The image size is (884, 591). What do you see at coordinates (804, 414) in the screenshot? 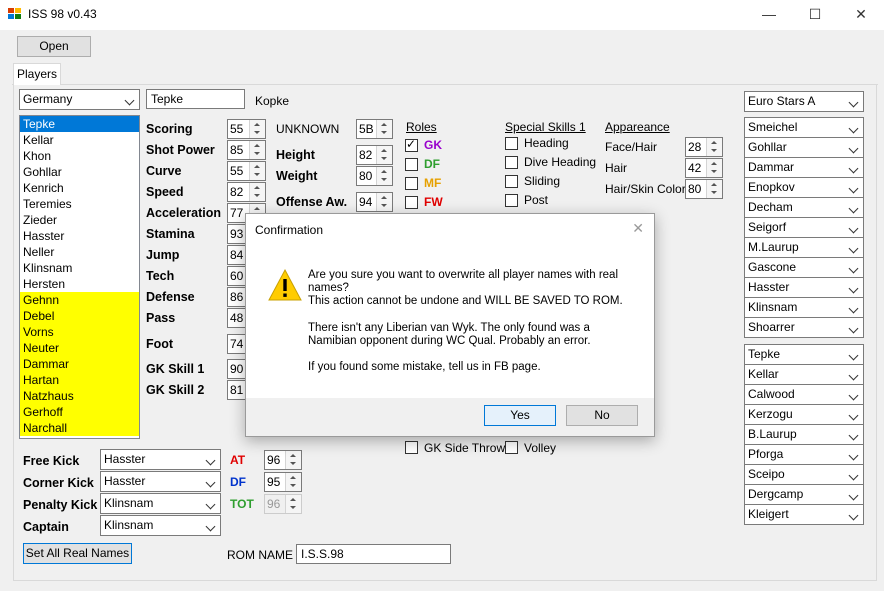
I see `lineup-select: Kerzogu` at bounding box center [804, 414].